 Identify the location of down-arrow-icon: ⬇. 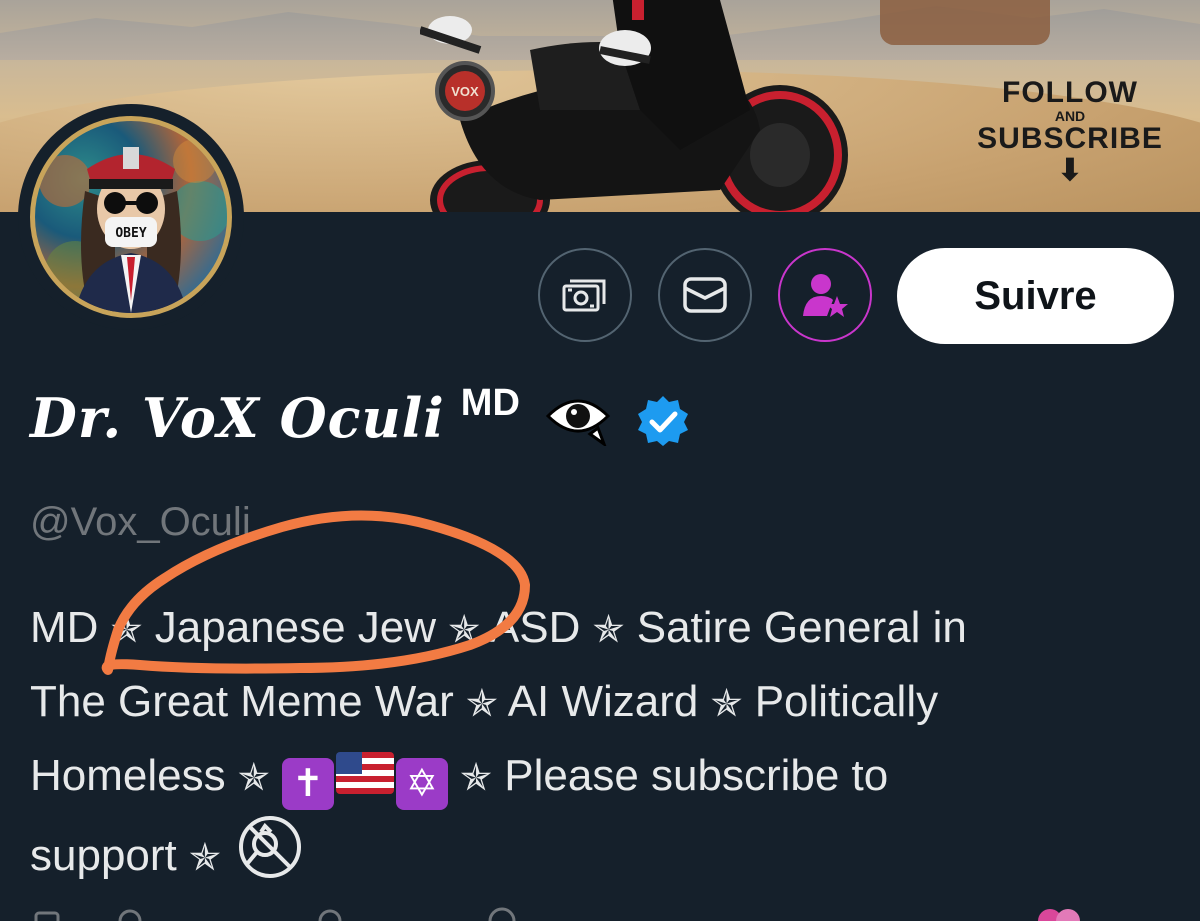
(1070, 170).